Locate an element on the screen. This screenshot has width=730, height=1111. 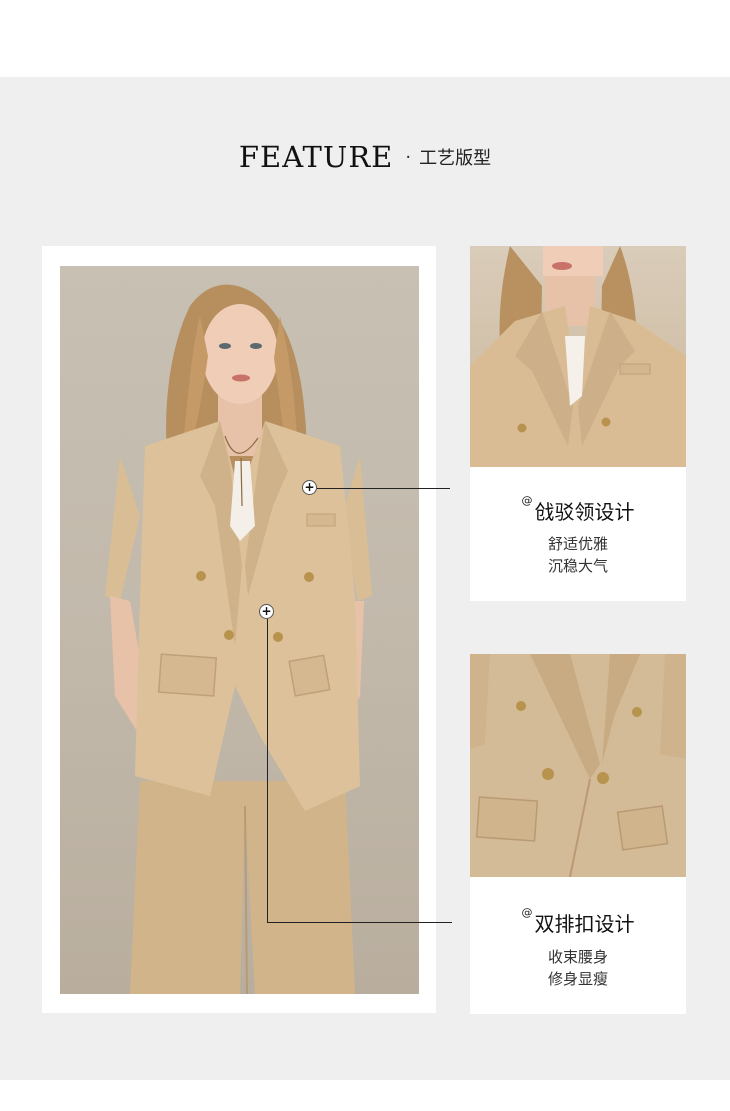
buttons-detail-photo is located at coordinates (578, 765).